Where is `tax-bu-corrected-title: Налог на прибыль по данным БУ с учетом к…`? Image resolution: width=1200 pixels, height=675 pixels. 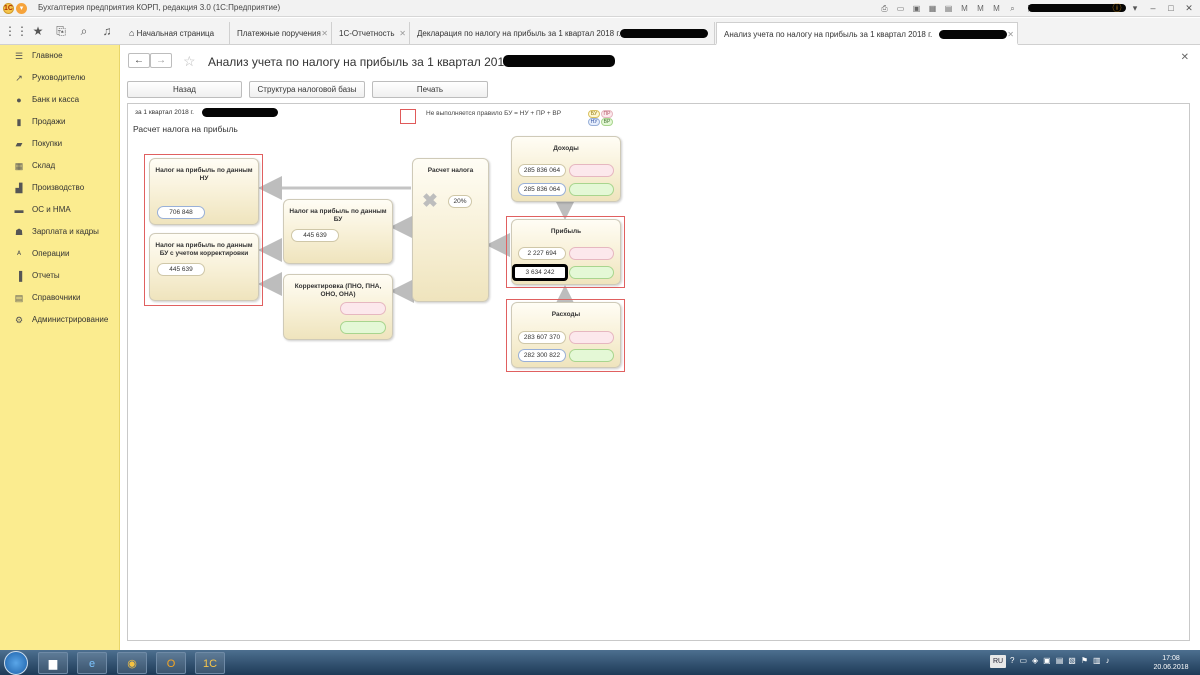
tax-bu-corrected-title: Налог на прибыль по данным БУ с учетом к… is located at coordinates (204, 249).